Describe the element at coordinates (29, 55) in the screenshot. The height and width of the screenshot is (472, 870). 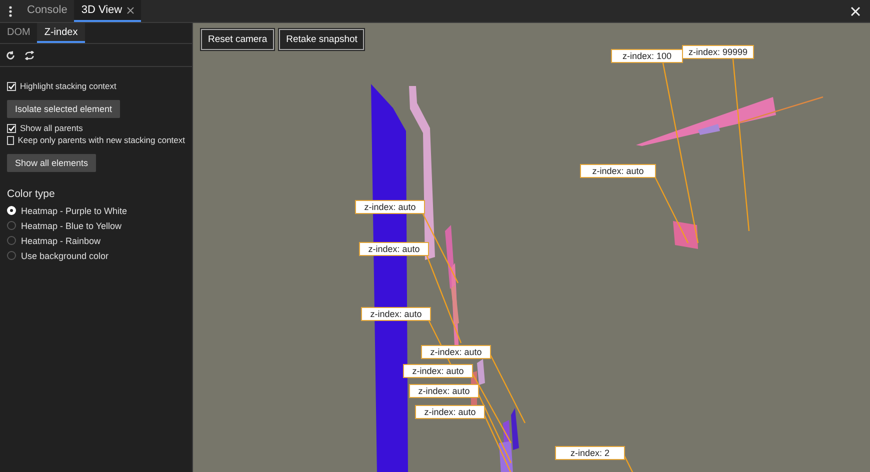
I see `cycle-arrows-icon` at that location.